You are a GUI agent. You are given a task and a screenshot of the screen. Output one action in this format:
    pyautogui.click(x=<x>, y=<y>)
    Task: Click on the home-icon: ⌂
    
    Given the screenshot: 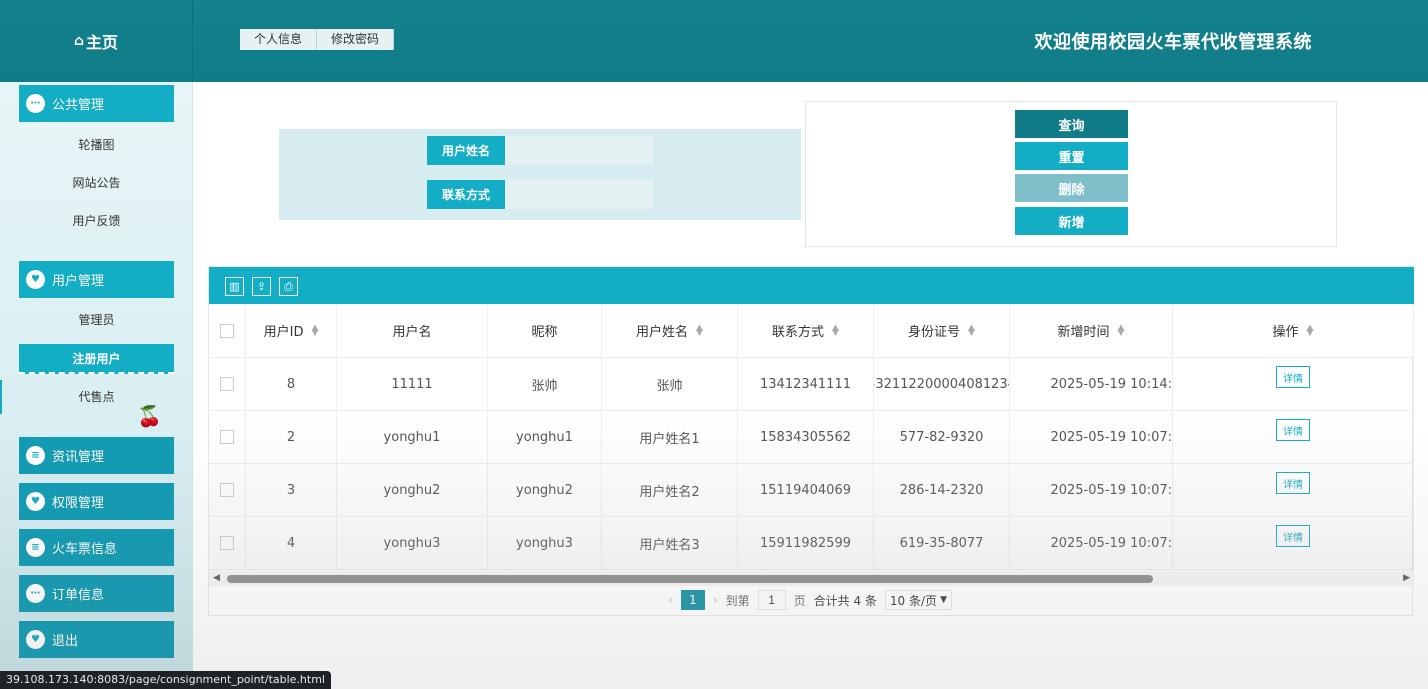 What is the action you would take?
    pyautogui.click(x=78, y=41)
    